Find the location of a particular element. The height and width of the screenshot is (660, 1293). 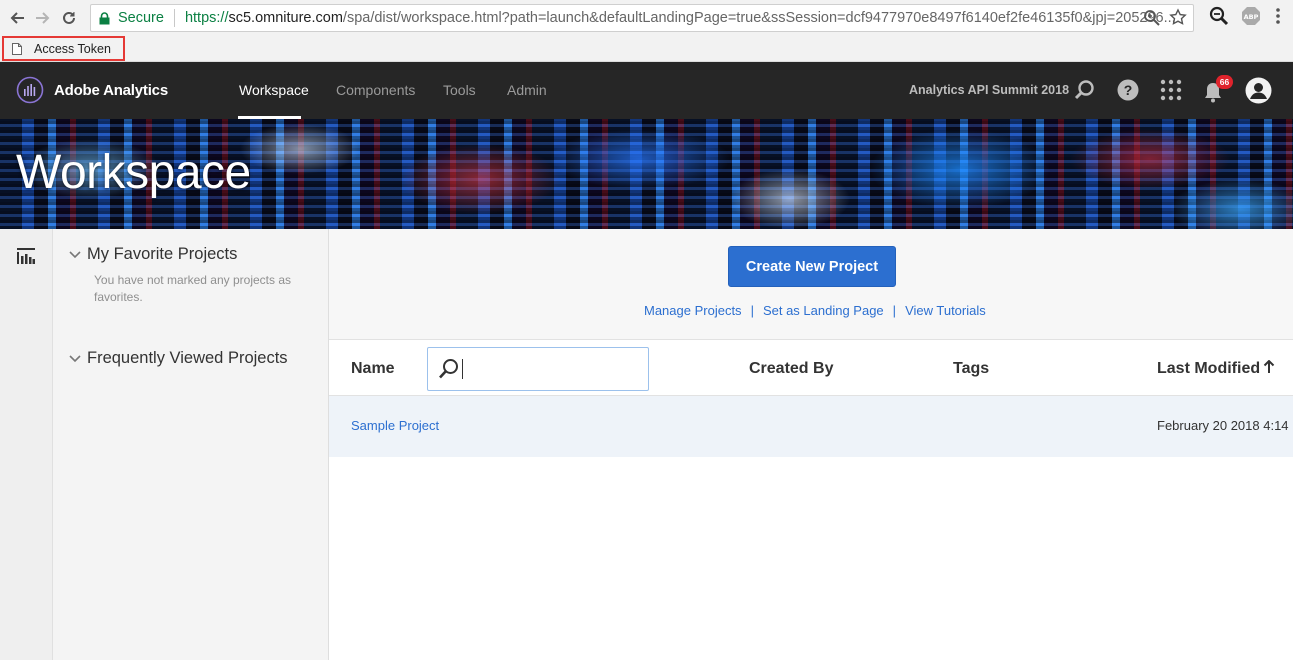

bookmark-label: Access Token is located at coordinates (72, 48).